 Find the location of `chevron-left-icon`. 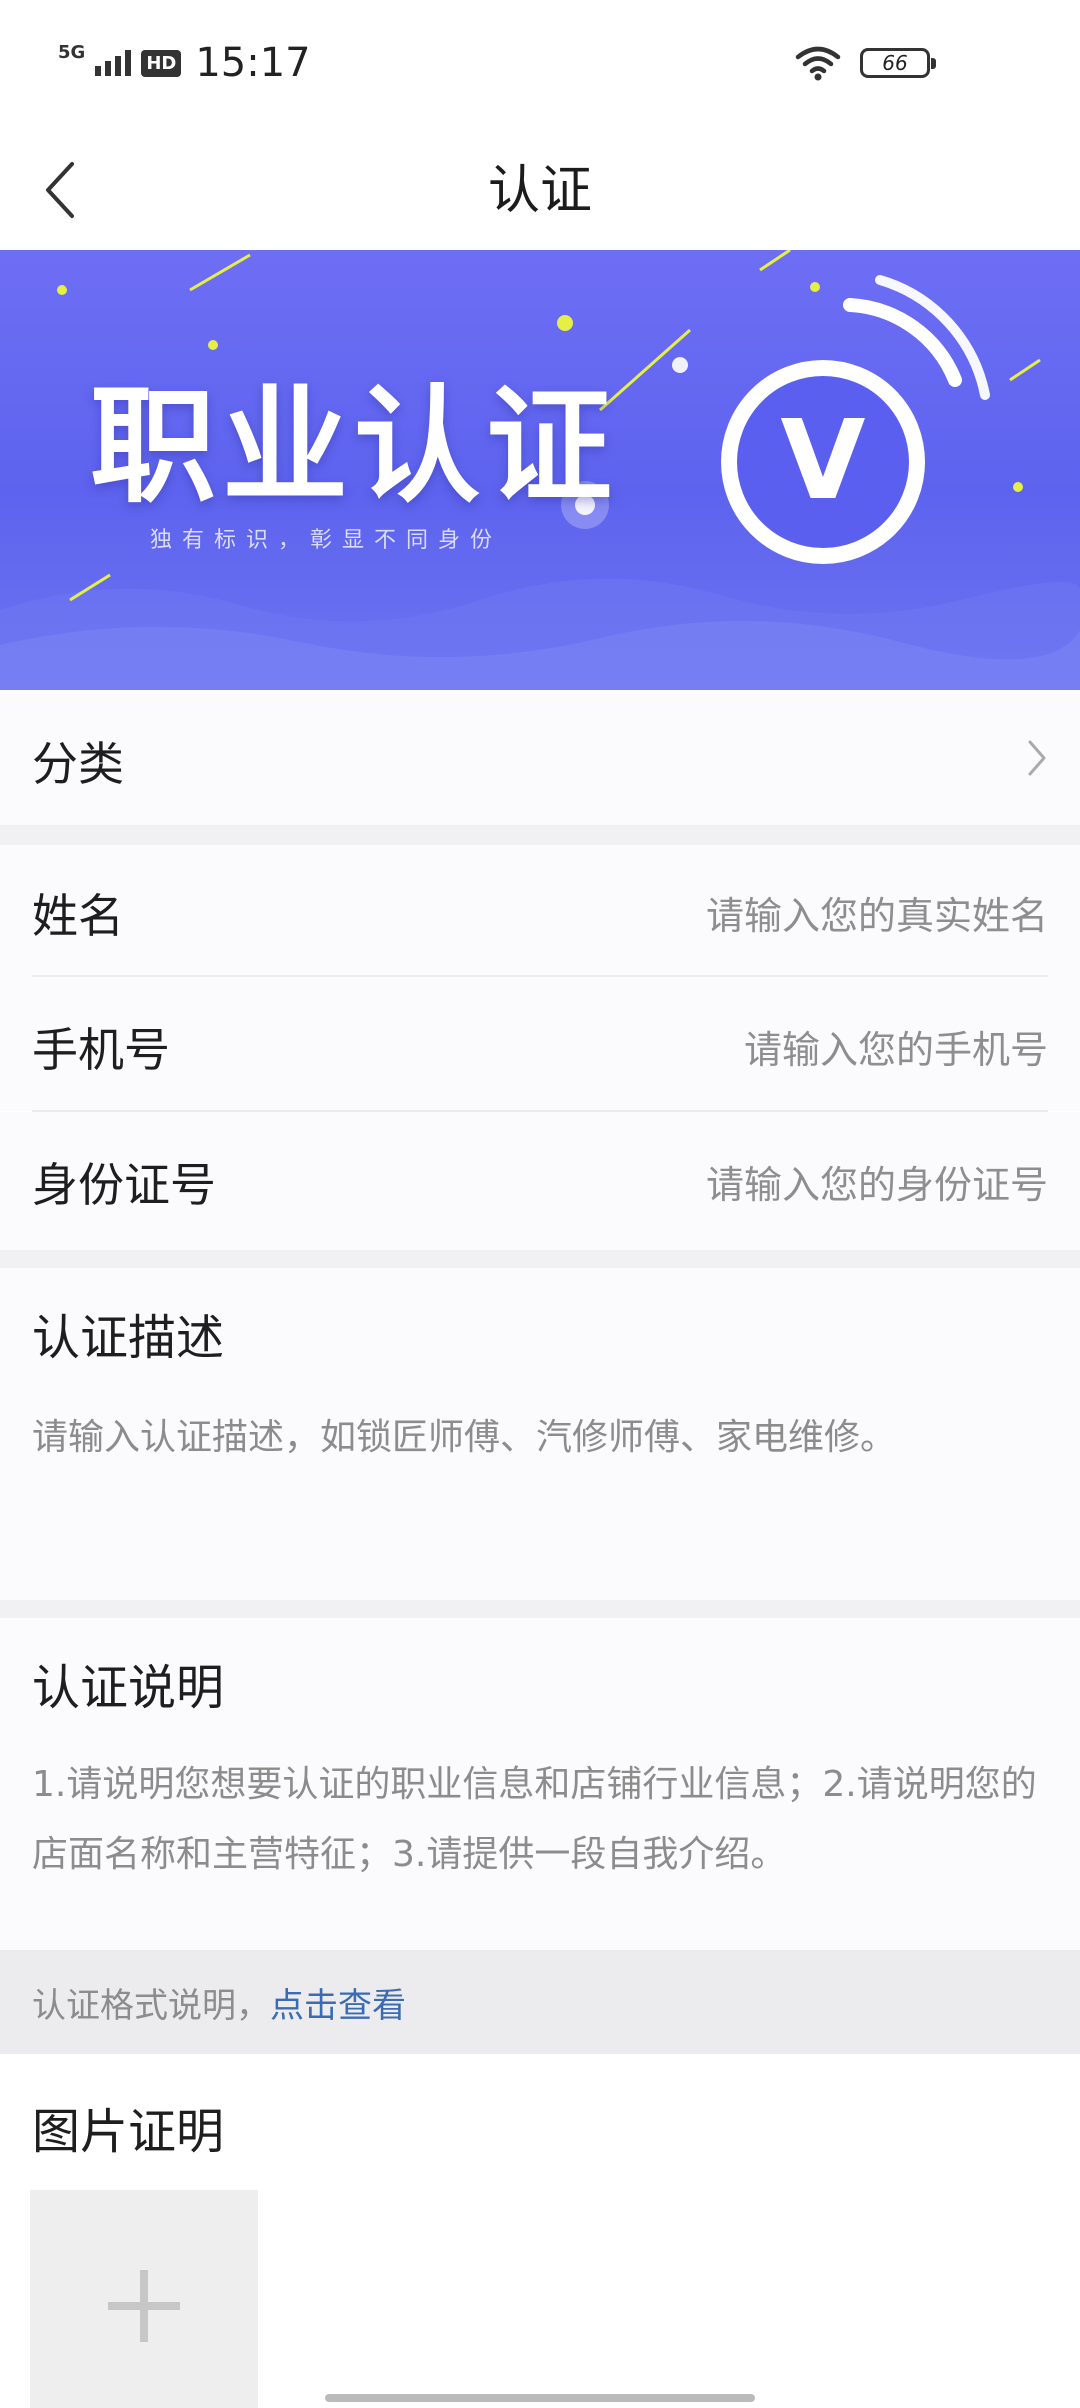

chevron-left-icon is located at coordinates (60, 190).